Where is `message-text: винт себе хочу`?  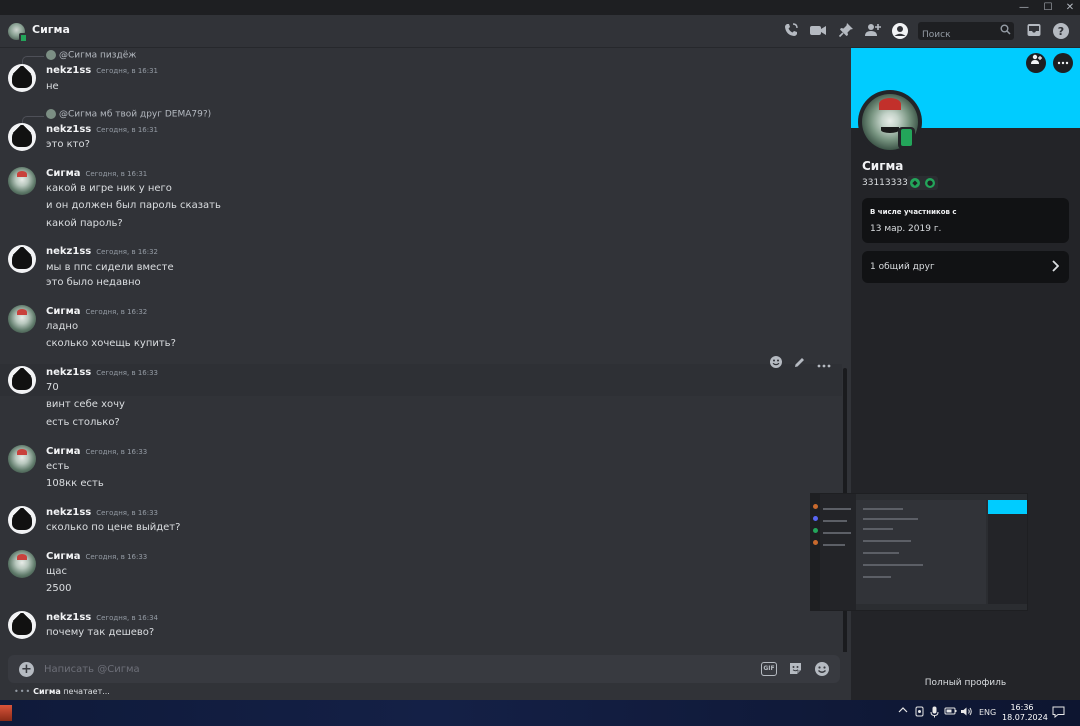
message-text: винт себе хочу is located at coordinates (85, 404).